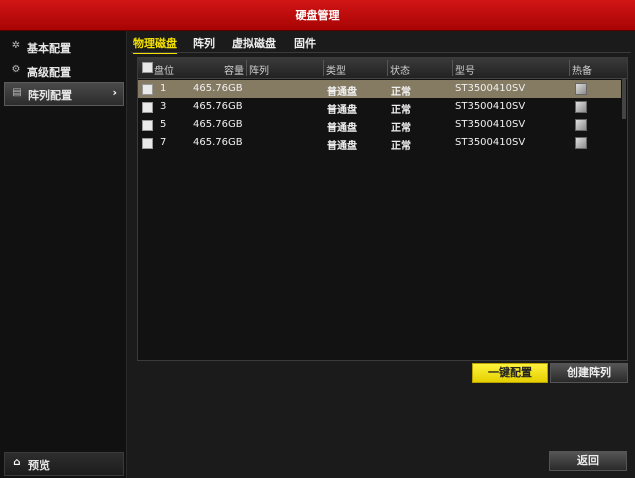 Image resolution: width=635 pixels, height=478 pixels. Describe the element at coordinates (234, 71) in the screenshot. I see `header-capacity: 容量` at that location.